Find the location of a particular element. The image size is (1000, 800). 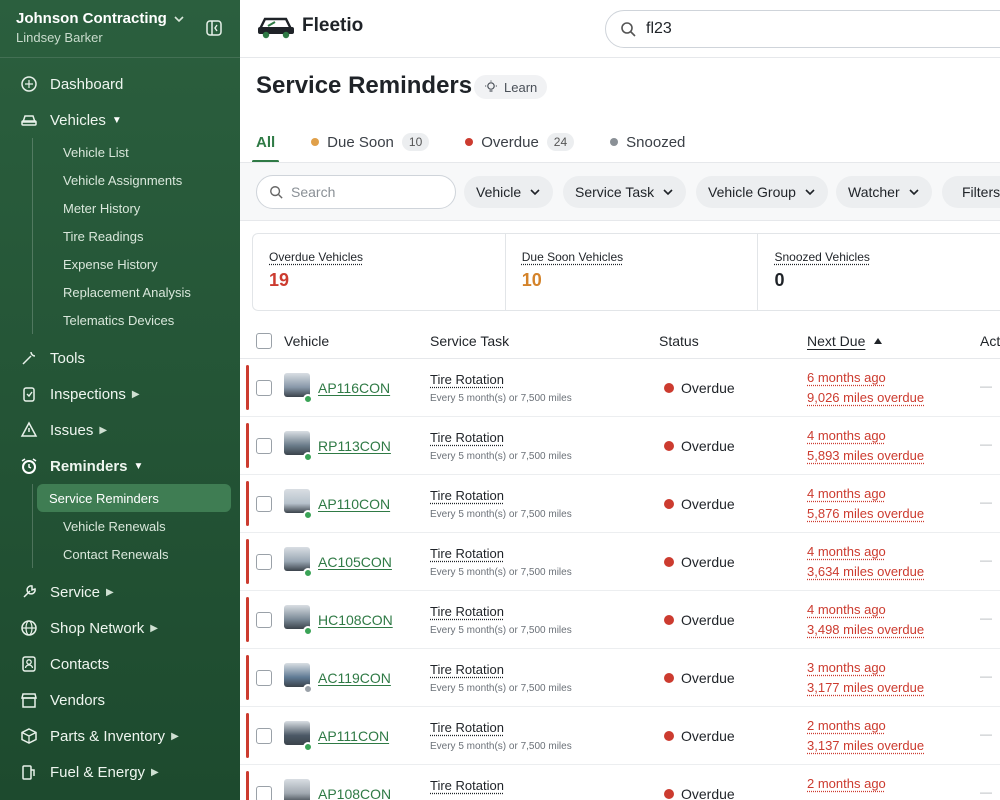

vehicle-filter-button: Vehicle is located at coordinates (509, 192).